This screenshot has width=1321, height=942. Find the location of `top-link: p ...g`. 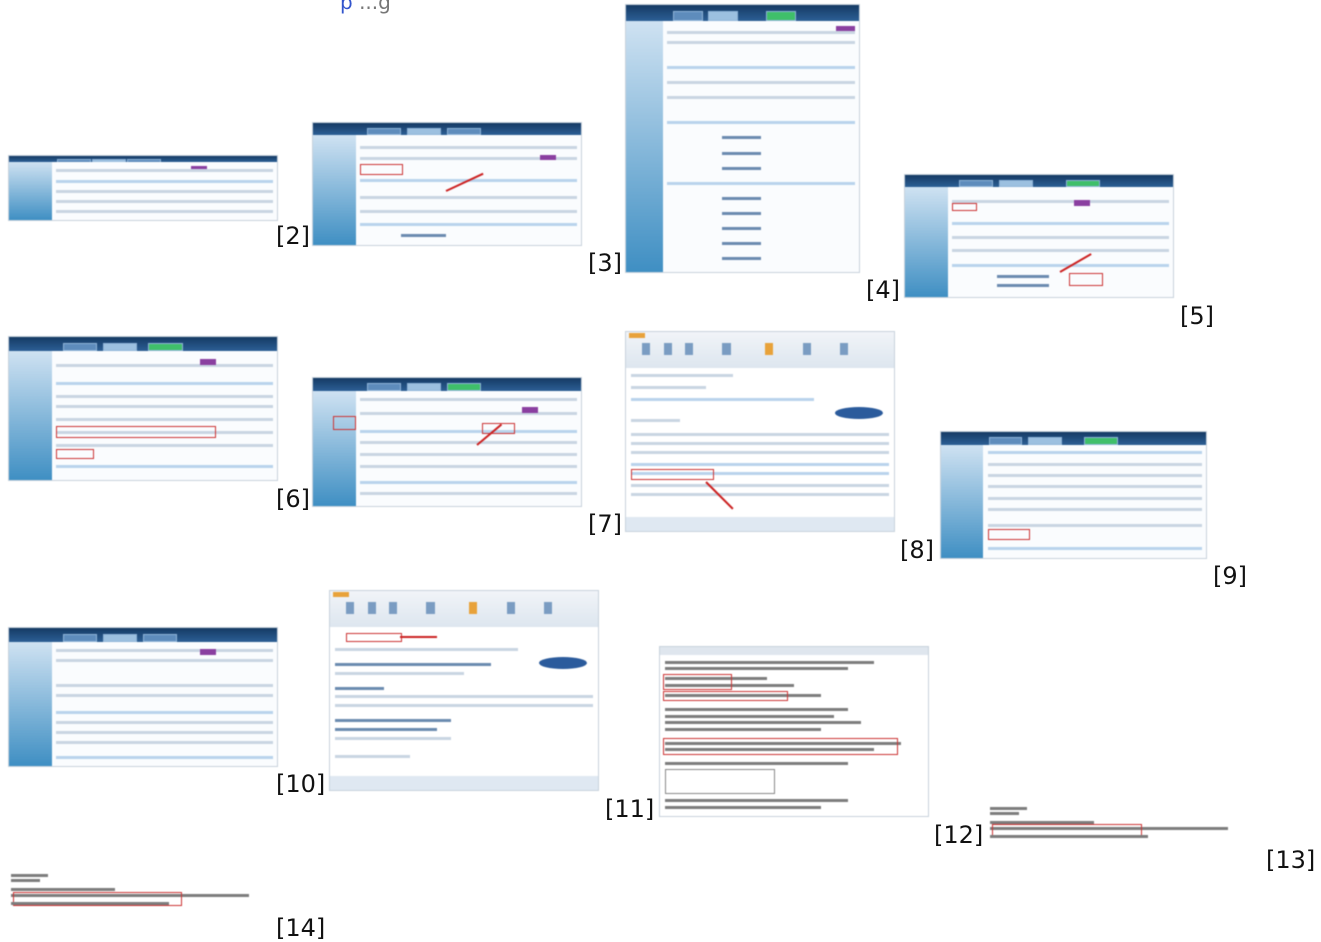

top-link: p ...g is located at coordinates (365, 7).